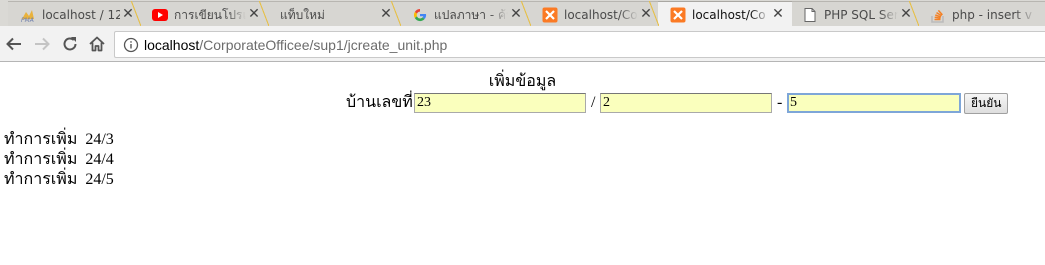 The image size is (1045, 265). I want to click on tab-stackoverflow: php - insert v ✕, so click(977, 13).